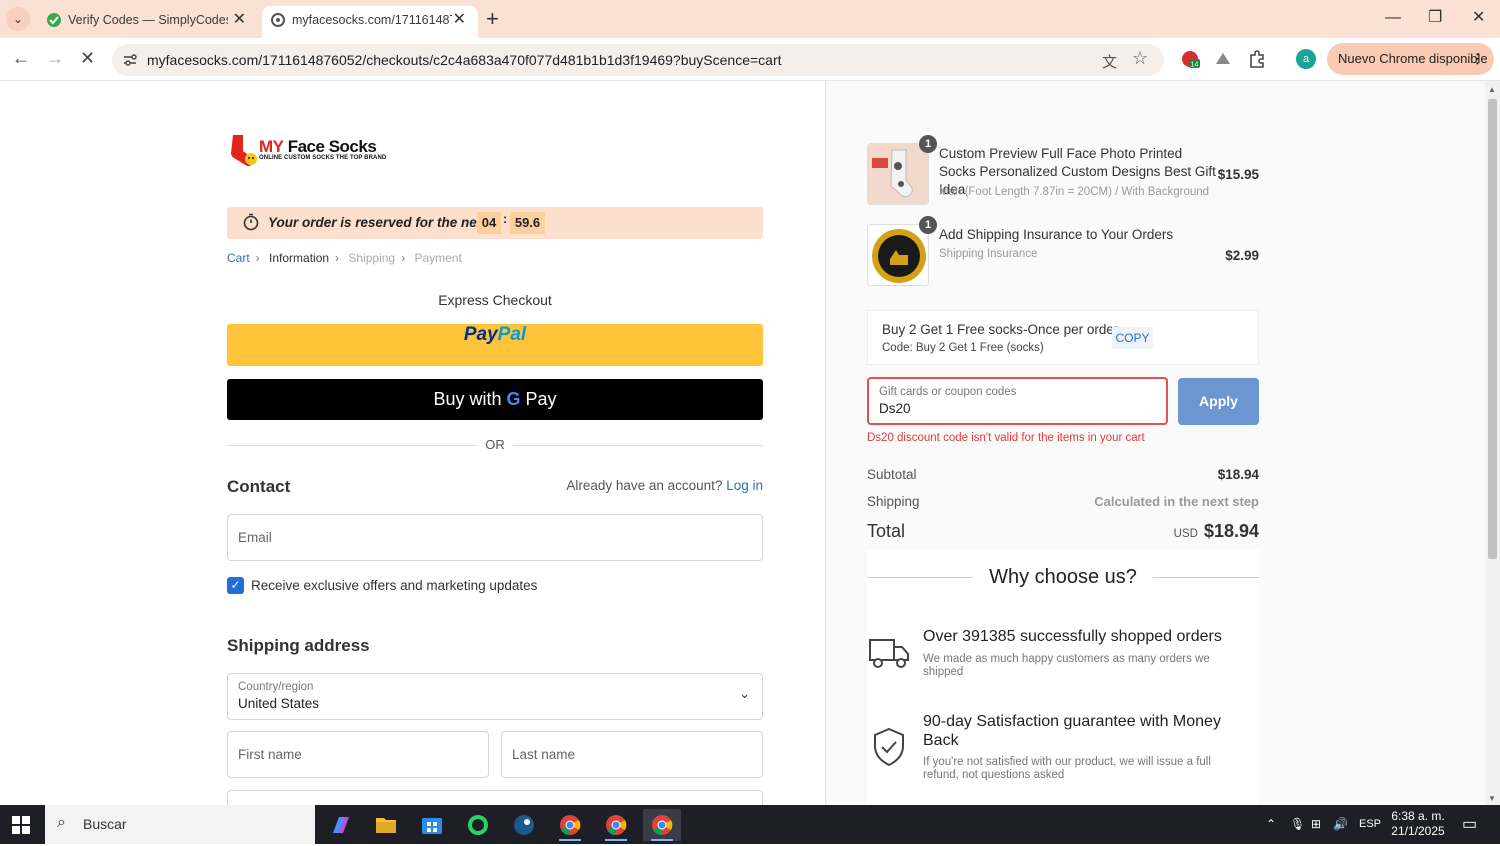  Describe the element at coordinates (524, 825) in the screenshot. I see `steam-icon` at that location.